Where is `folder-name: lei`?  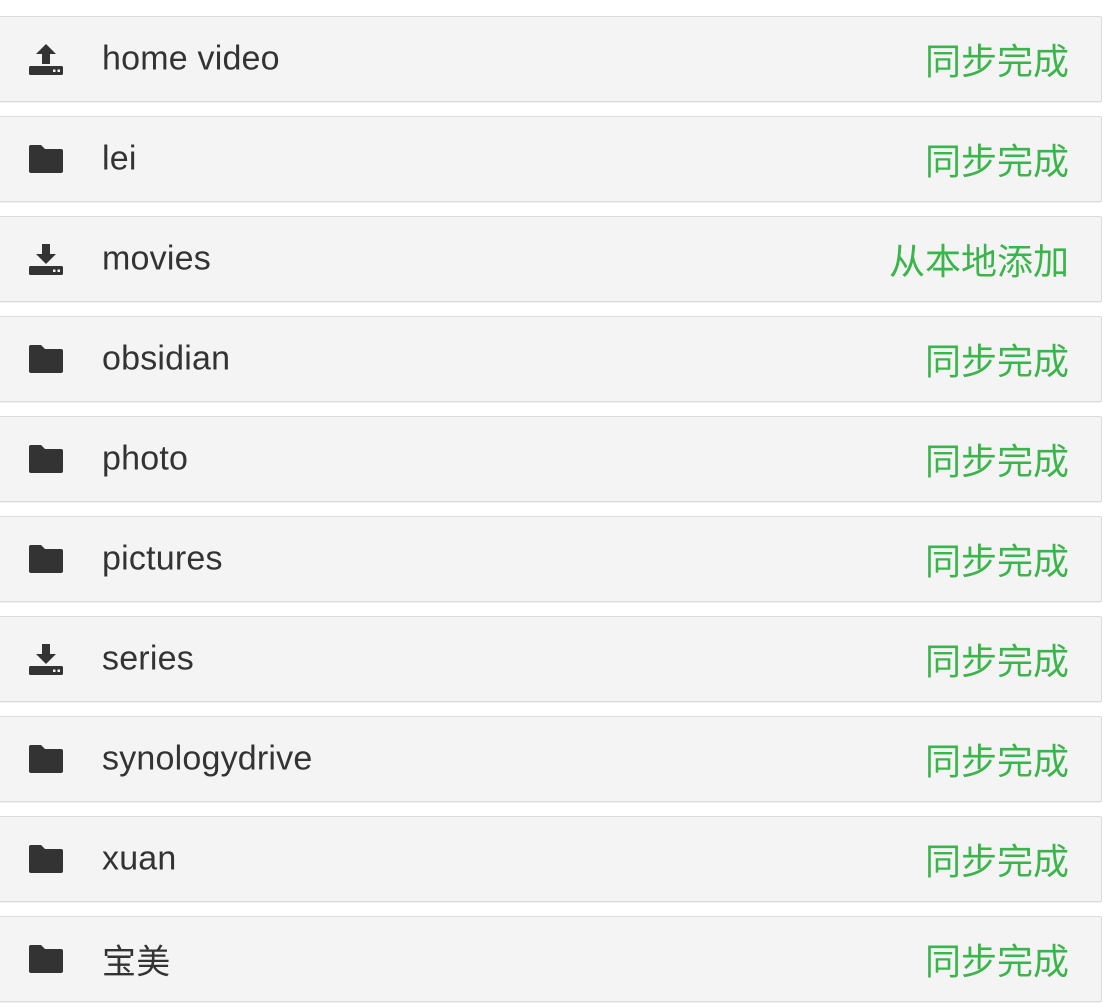 folder-name: lei is located at coordinates (119, 158).